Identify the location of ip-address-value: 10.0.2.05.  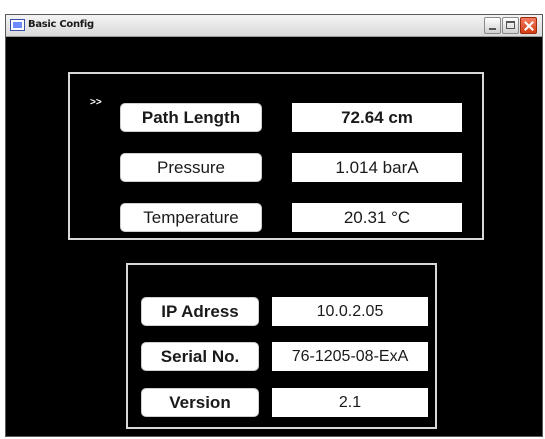
(350, 311).